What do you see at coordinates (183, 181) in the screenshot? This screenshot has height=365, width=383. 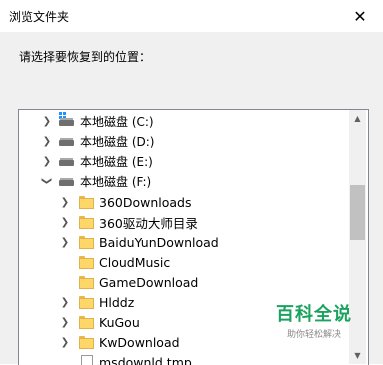 I see `tree-item-drive-f: ❯ 本地磁盘 (F:)` at bounding box center [183, 181].